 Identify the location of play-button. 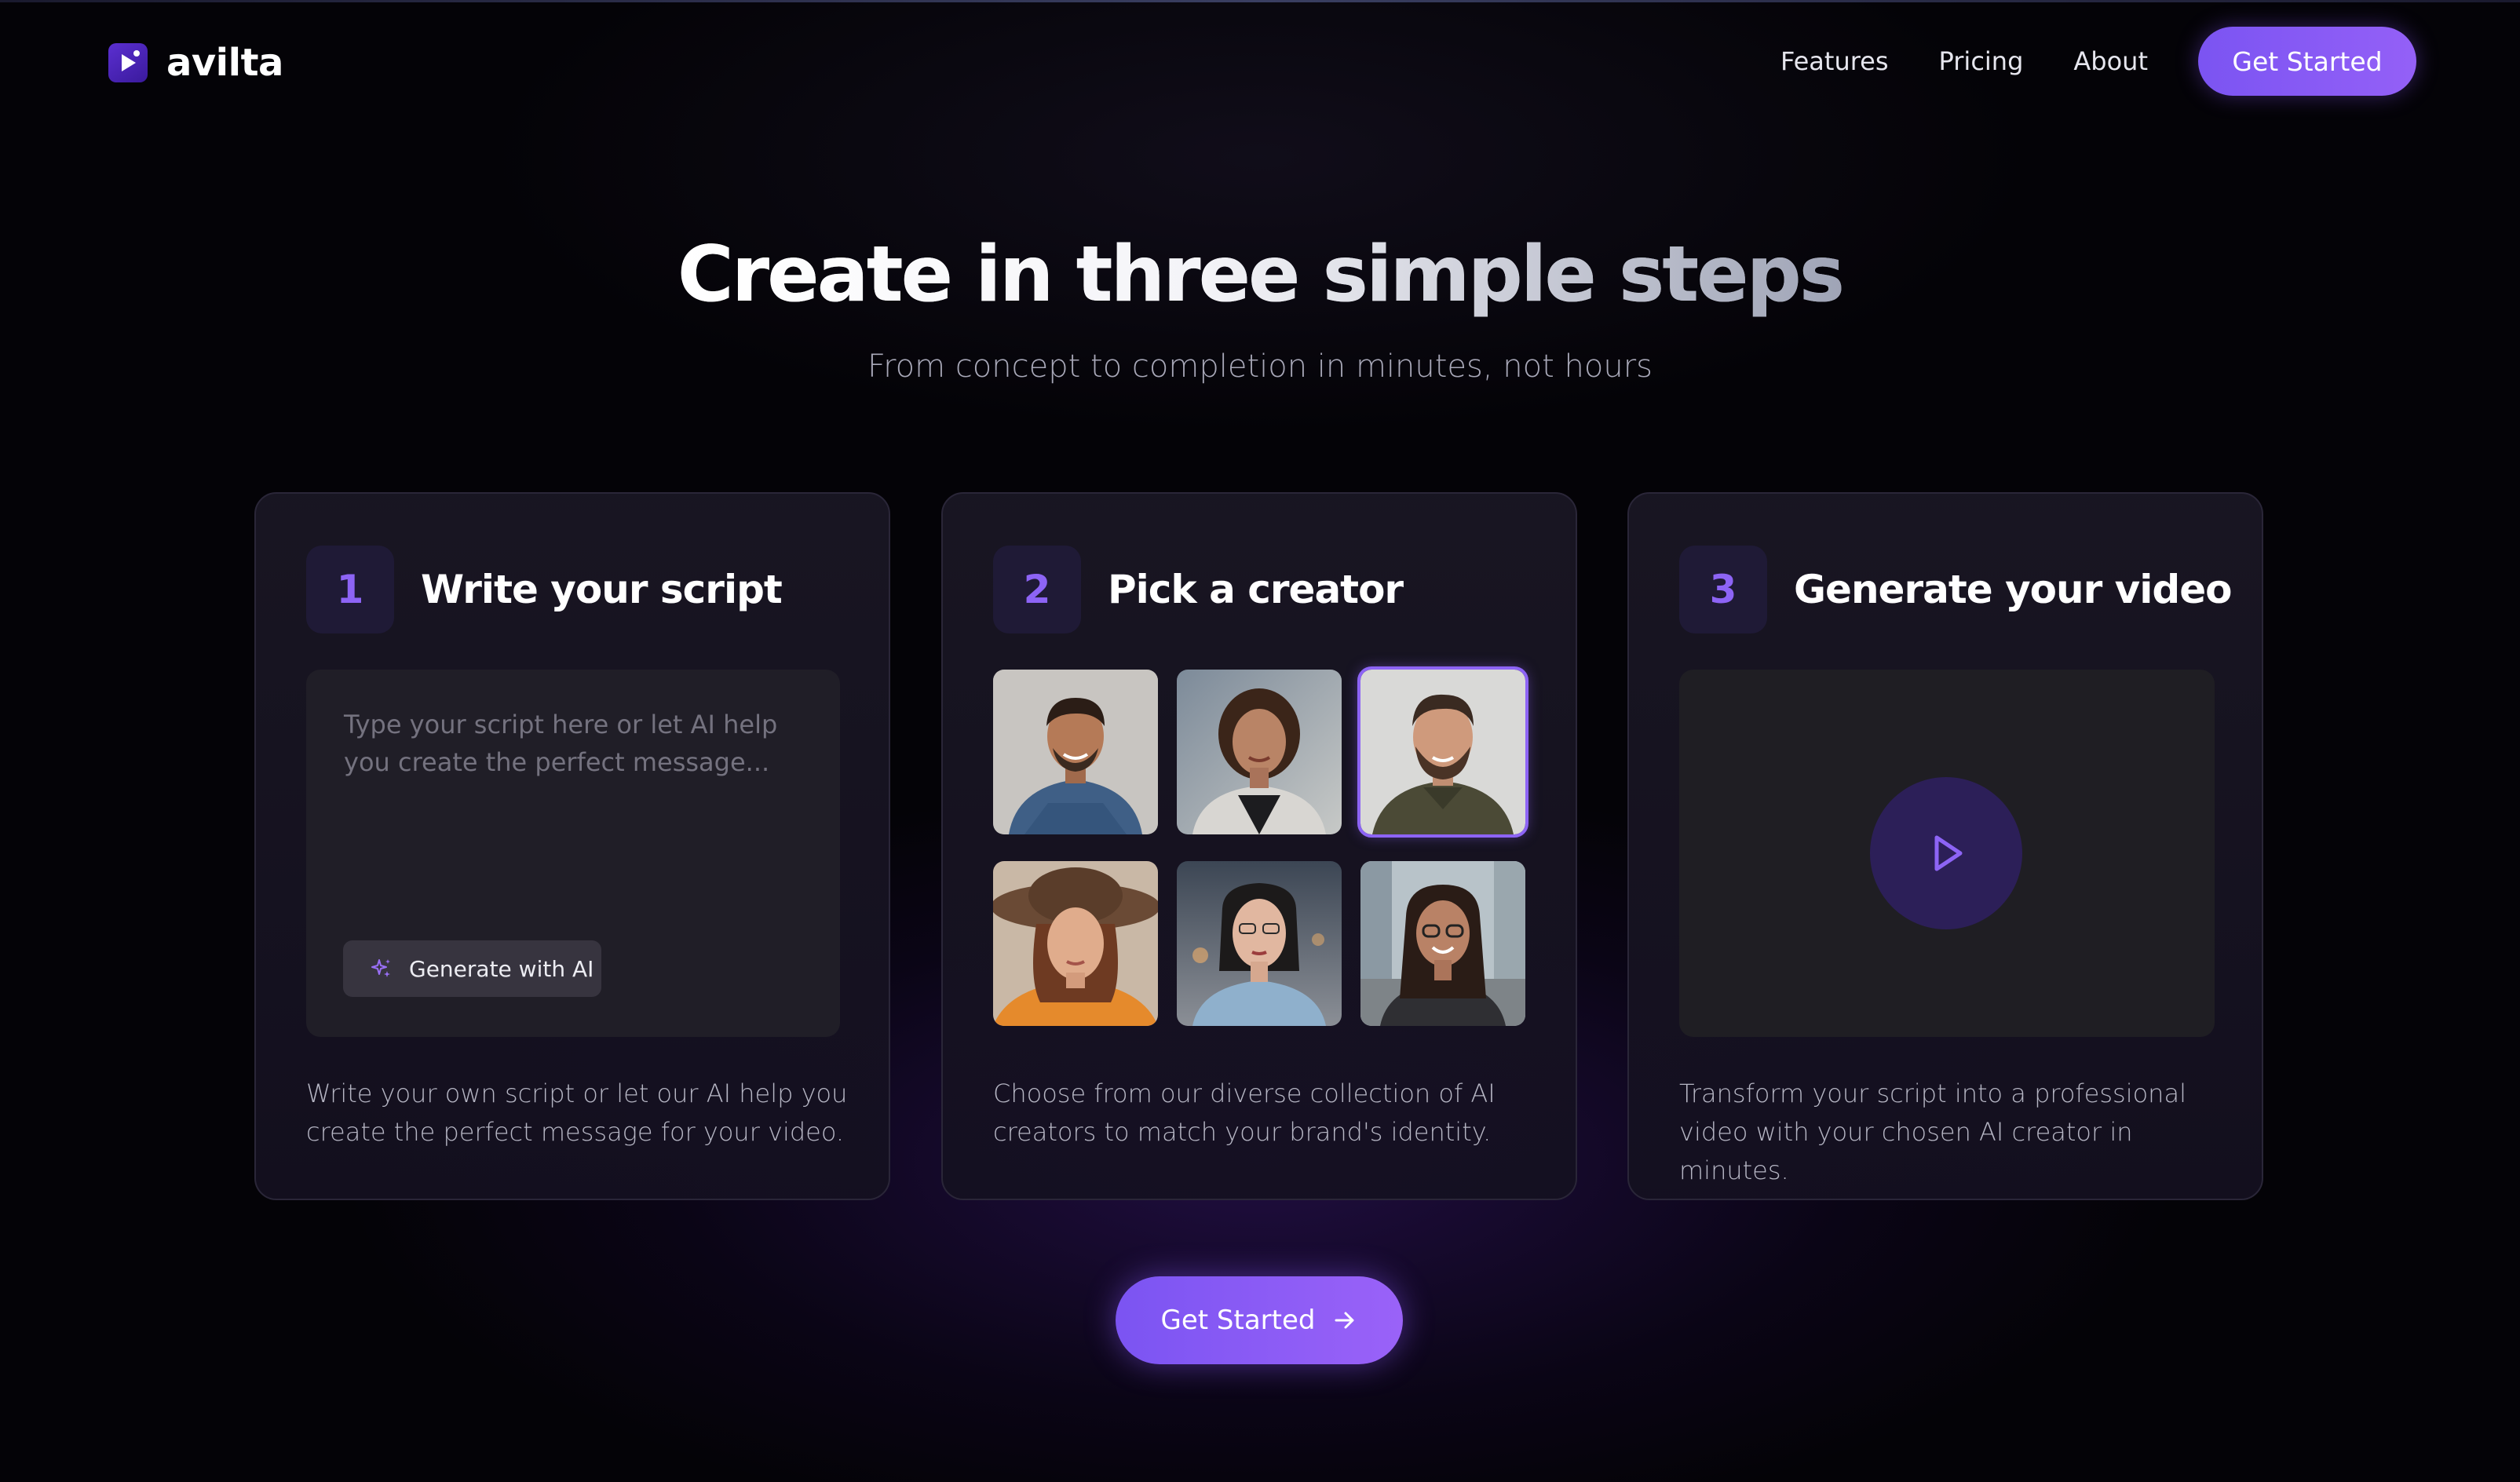
(1946, 853).